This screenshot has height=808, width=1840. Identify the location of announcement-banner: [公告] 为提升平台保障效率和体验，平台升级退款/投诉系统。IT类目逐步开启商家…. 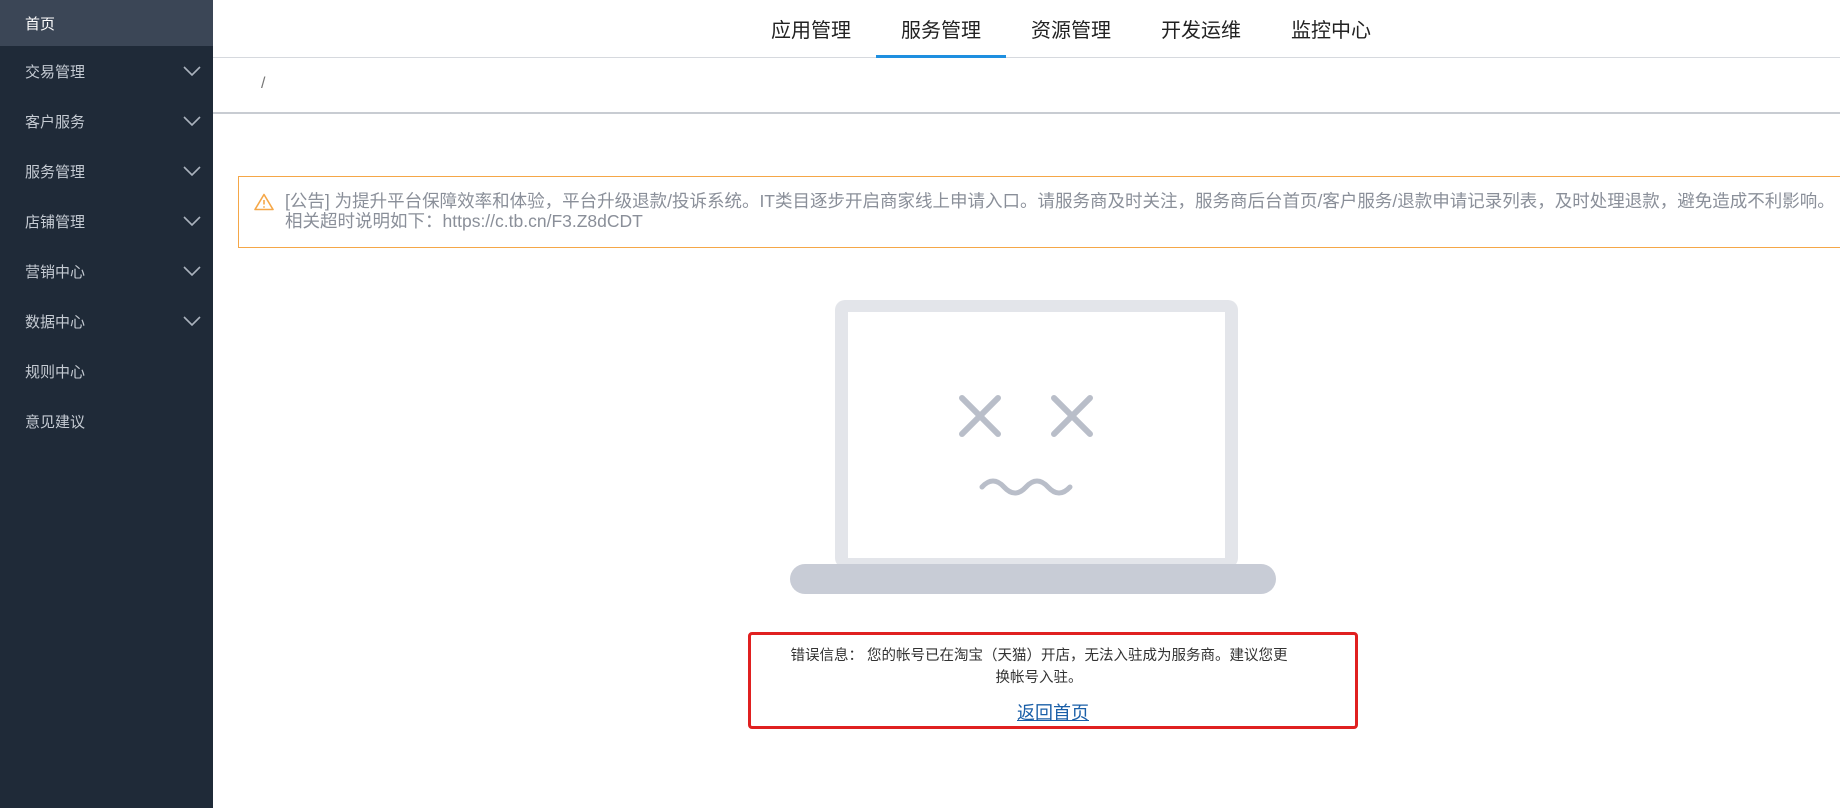
(1039, 212).